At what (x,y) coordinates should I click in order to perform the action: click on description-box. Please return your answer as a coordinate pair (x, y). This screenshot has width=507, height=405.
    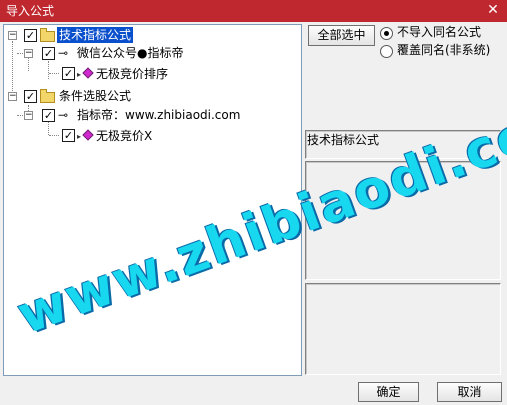
    Looking at the image, I should click on (403, 220).